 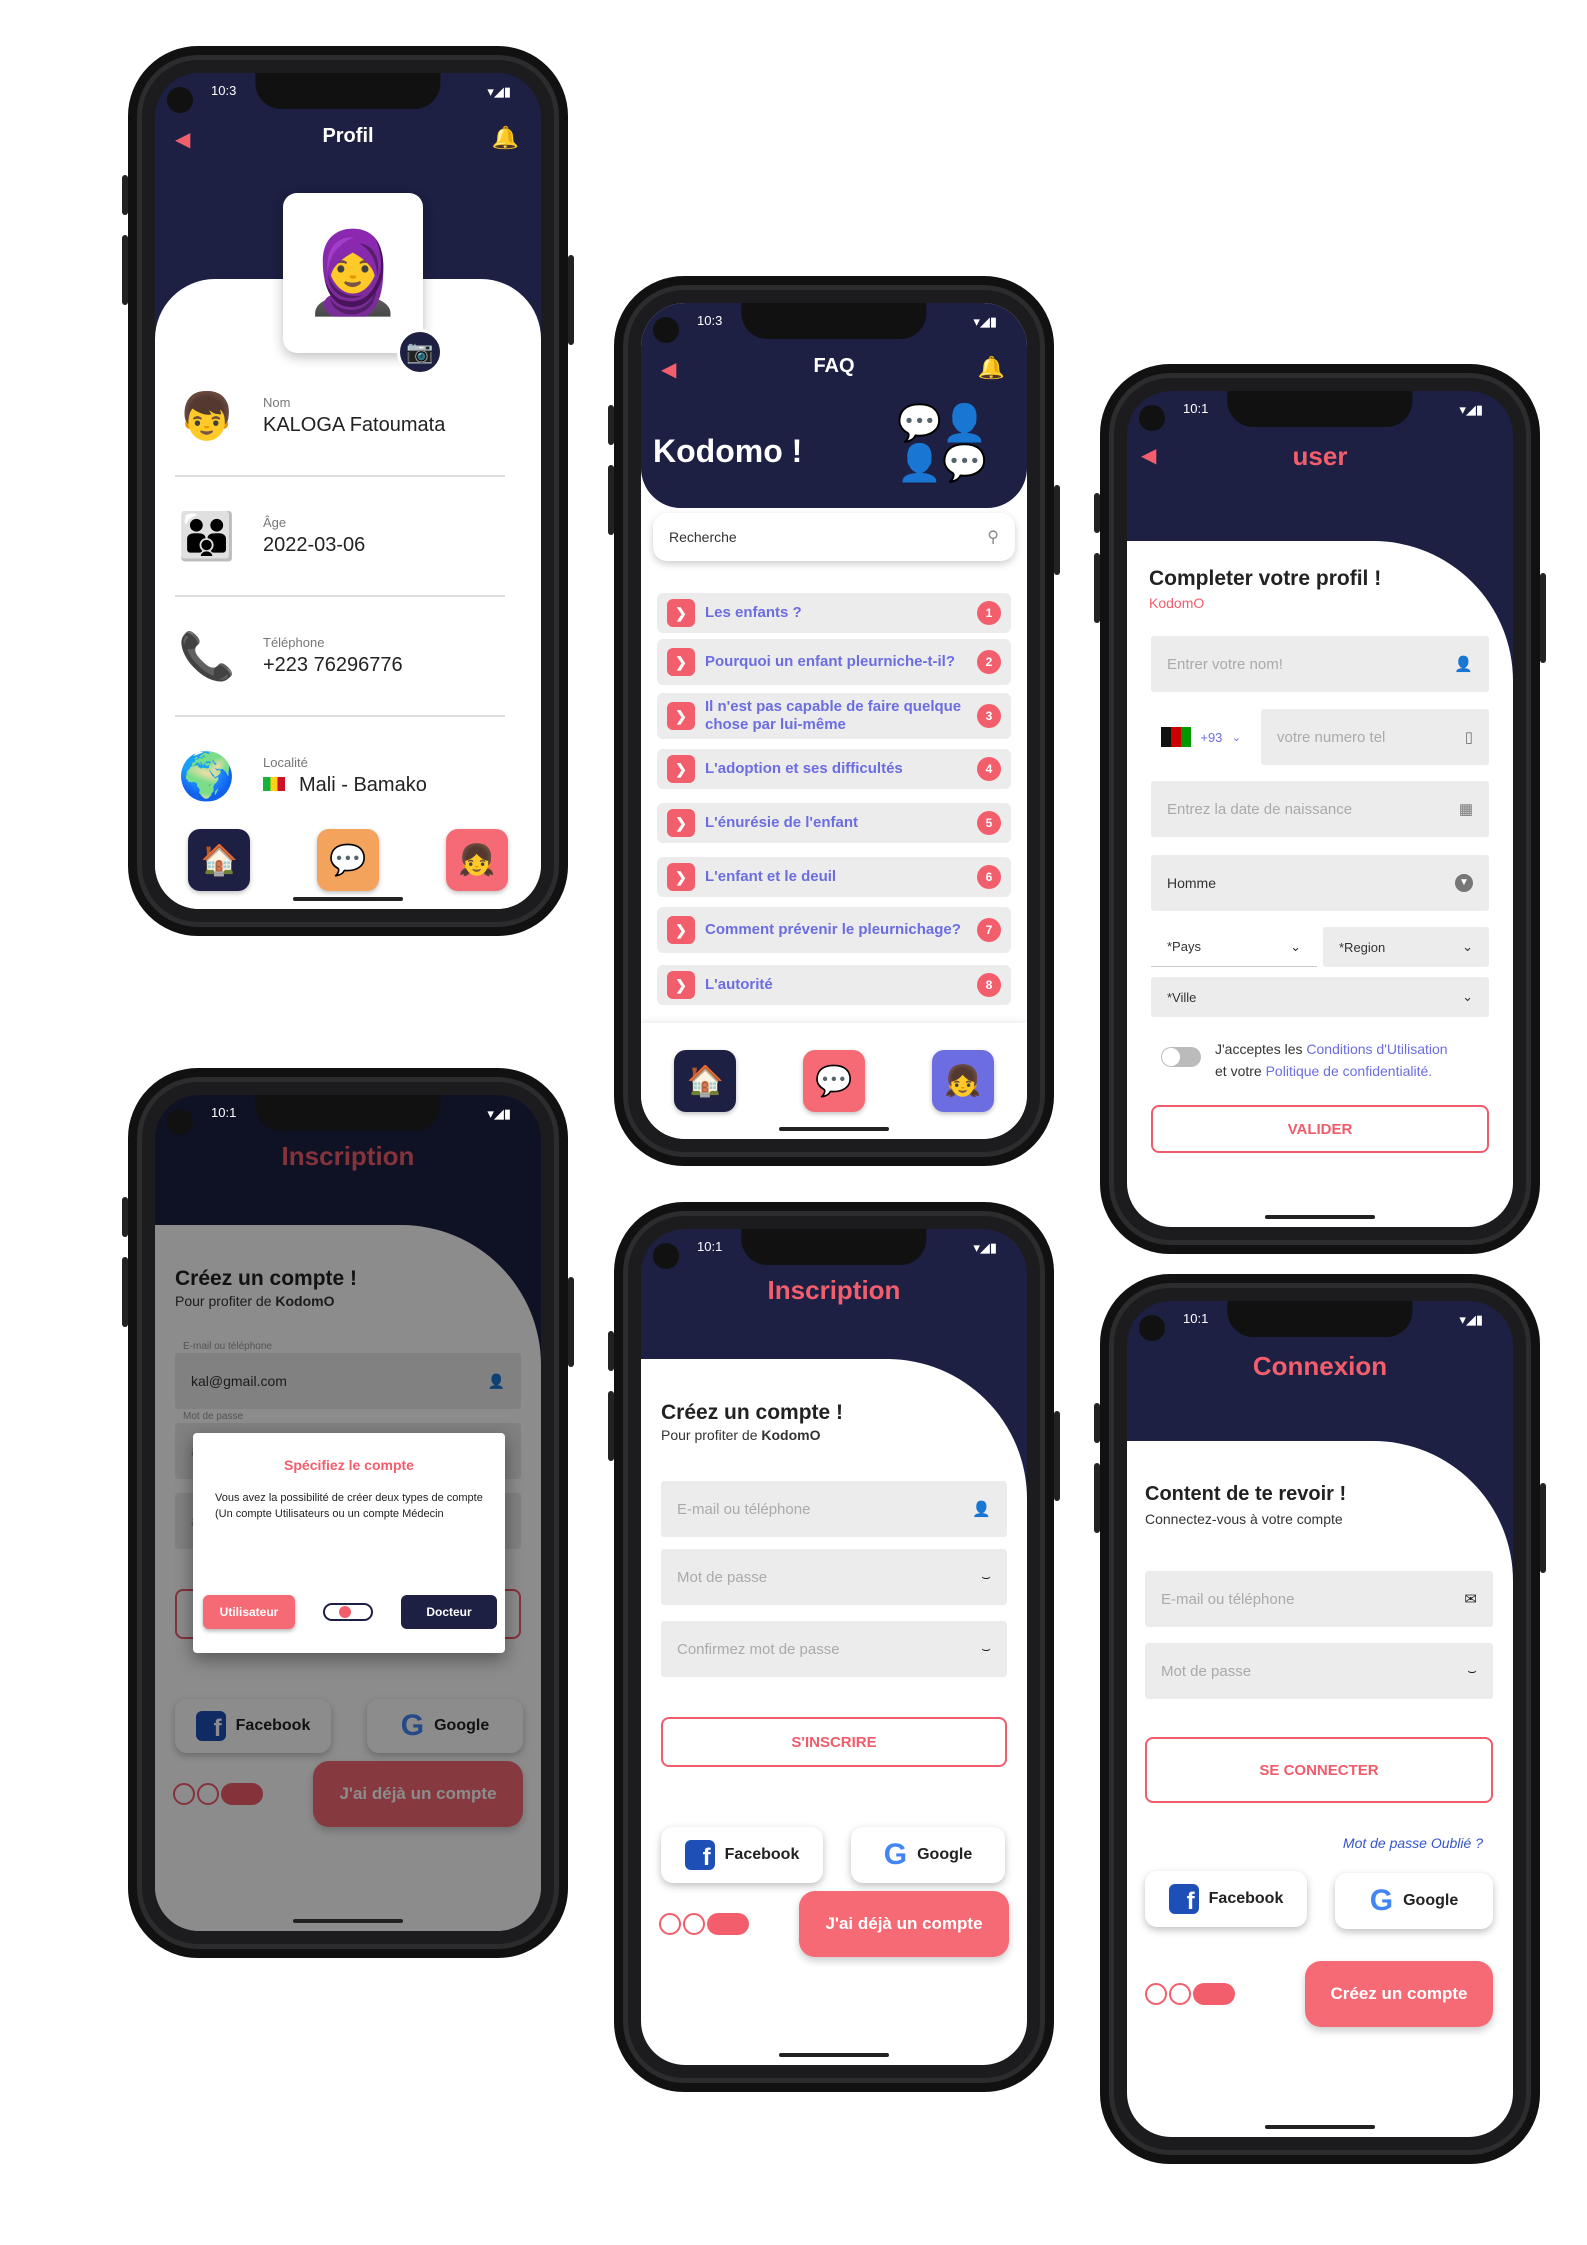 What do you see at coordinates (834, 985) in the screenshot?
I see `faq-item: ❯ L'autorité 8` at bounding box center [834, 985].